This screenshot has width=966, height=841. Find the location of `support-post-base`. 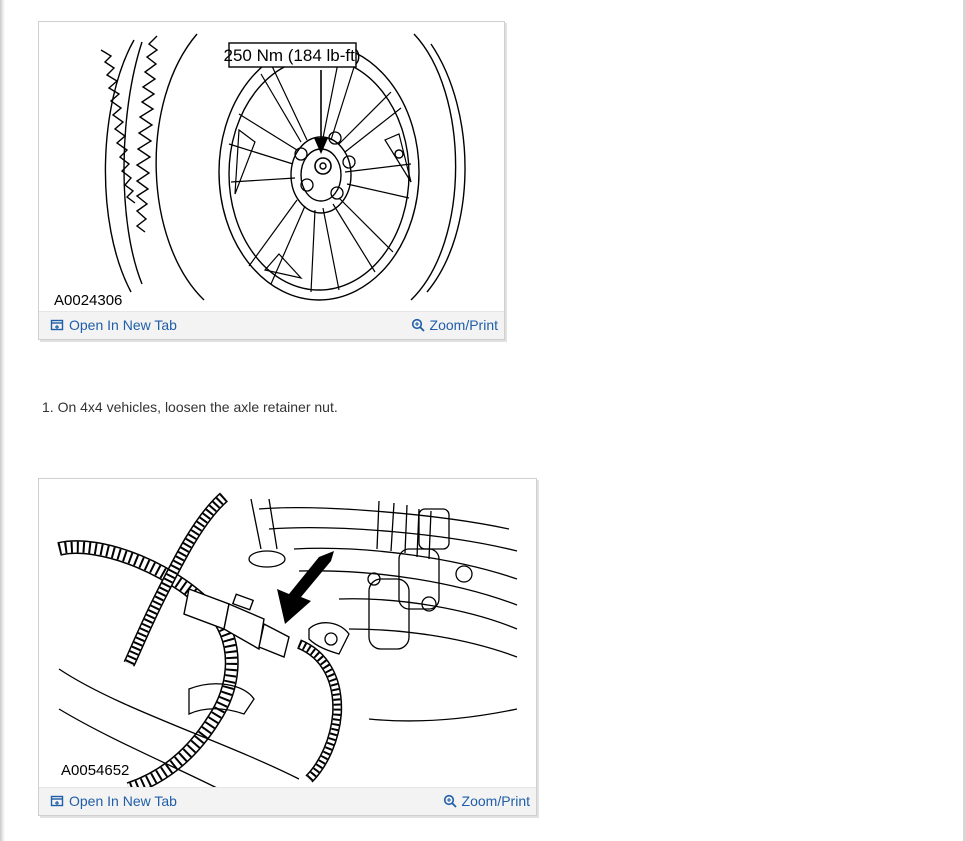

support-post-base is located at coordinates (267, 559).